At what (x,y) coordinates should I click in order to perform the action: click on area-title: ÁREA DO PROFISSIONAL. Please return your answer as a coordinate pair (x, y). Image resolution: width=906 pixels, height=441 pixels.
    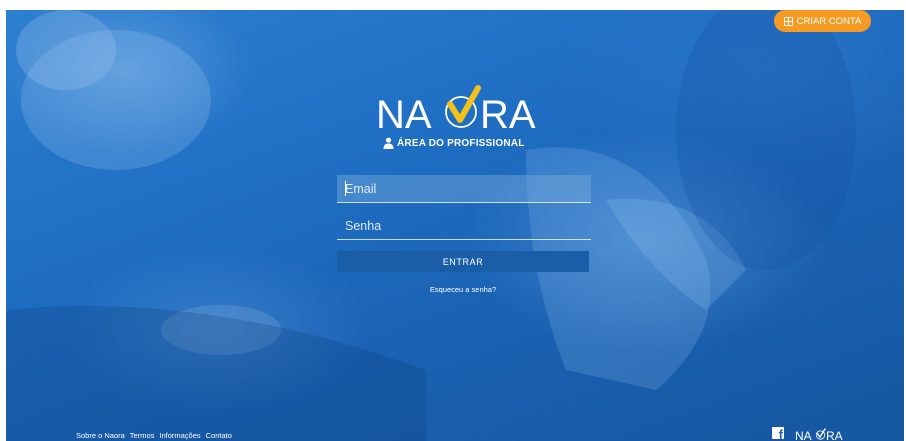
    Looking at the image, I should click on (454, 143).